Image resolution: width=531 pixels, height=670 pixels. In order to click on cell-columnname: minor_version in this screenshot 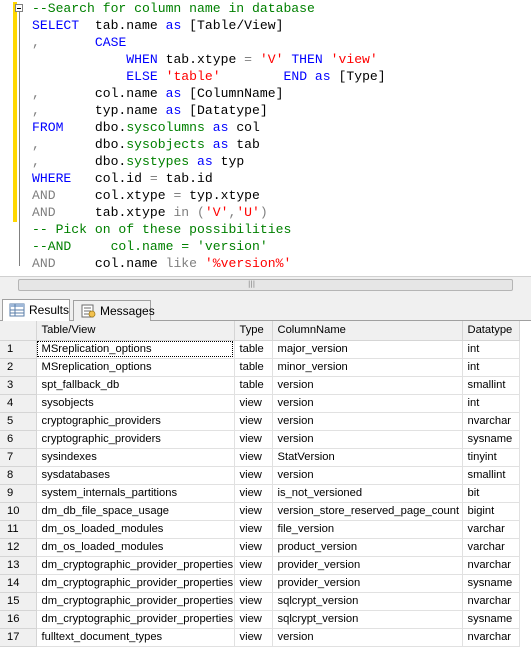, I will do `click(367, 367)`.